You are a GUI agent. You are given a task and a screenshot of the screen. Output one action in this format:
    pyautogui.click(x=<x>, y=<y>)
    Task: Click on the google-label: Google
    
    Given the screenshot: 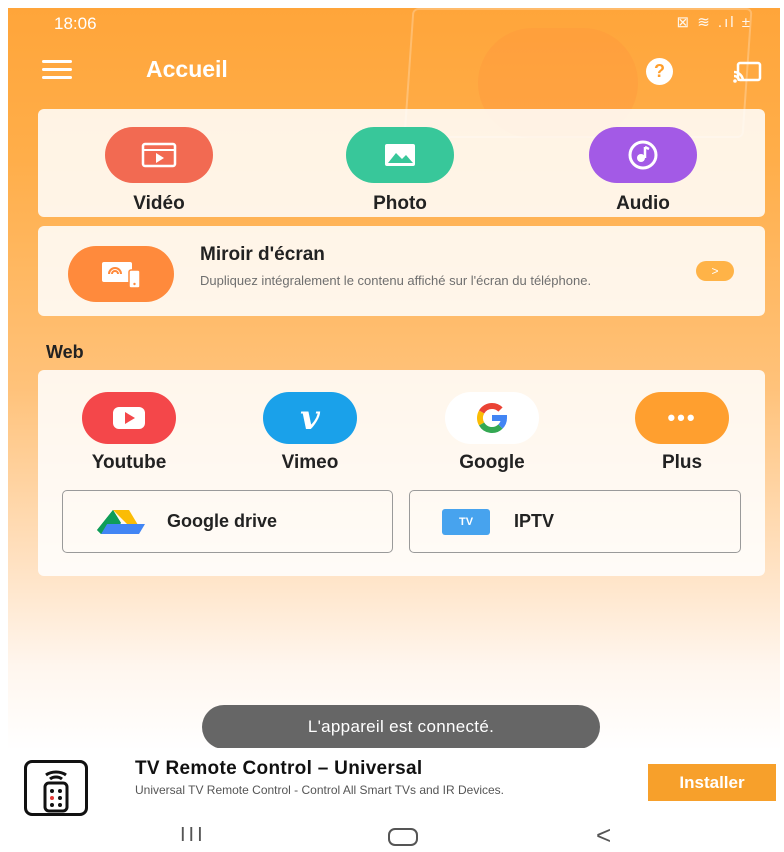 What is the action you would take?
    pyautogui.click(x=492, y=462)
    